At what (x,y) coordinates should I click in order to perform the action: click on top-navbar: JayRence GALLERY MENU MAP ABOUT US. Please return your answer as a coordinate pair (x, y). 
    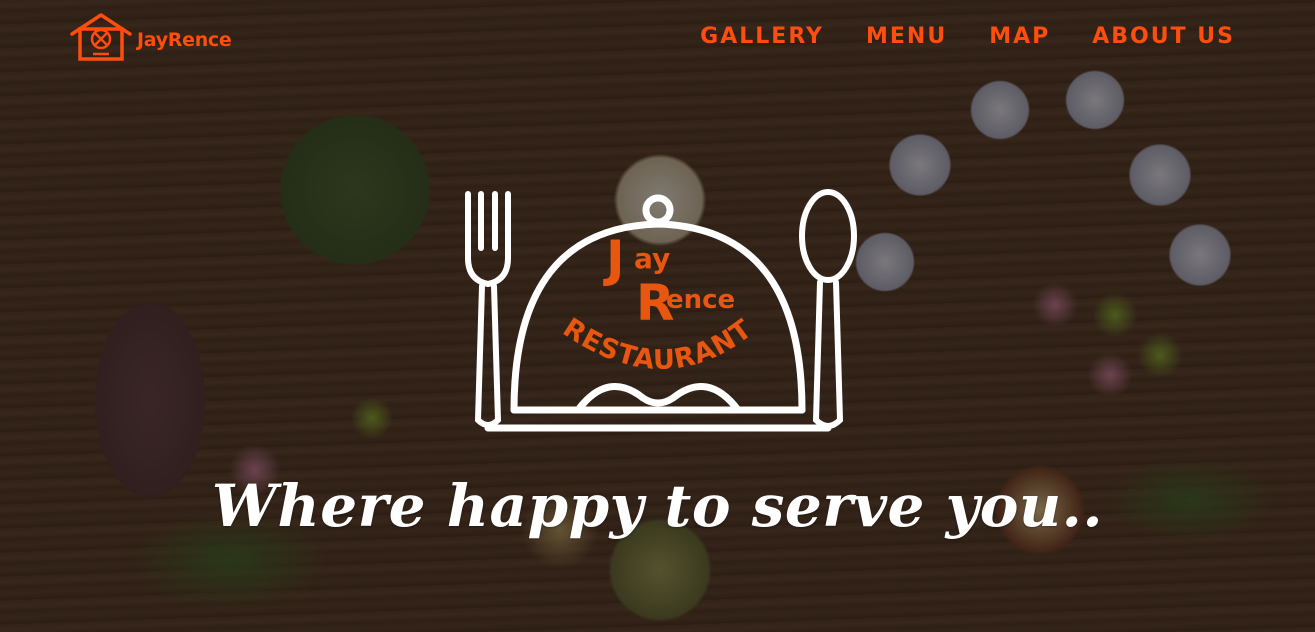
    Looking at the image, I should click on (657, 40).